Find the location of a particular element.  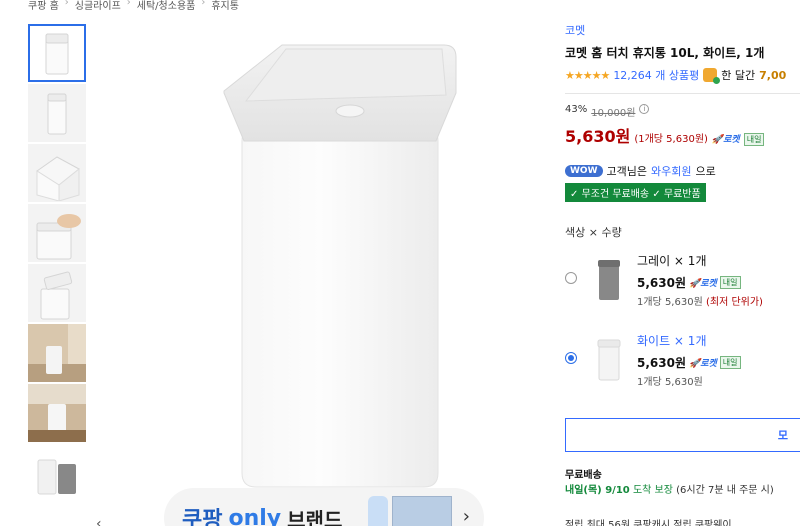

banner-brand-only: only is located at coordinates (255, 515).